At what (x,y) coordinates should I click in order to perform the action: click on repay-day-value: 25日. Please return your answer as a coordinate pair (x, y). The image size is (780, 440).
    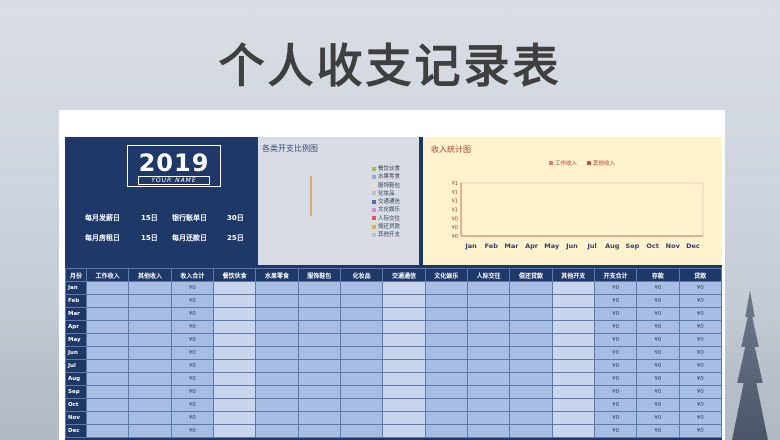
    Looking at the image, I should click on (235, 238).